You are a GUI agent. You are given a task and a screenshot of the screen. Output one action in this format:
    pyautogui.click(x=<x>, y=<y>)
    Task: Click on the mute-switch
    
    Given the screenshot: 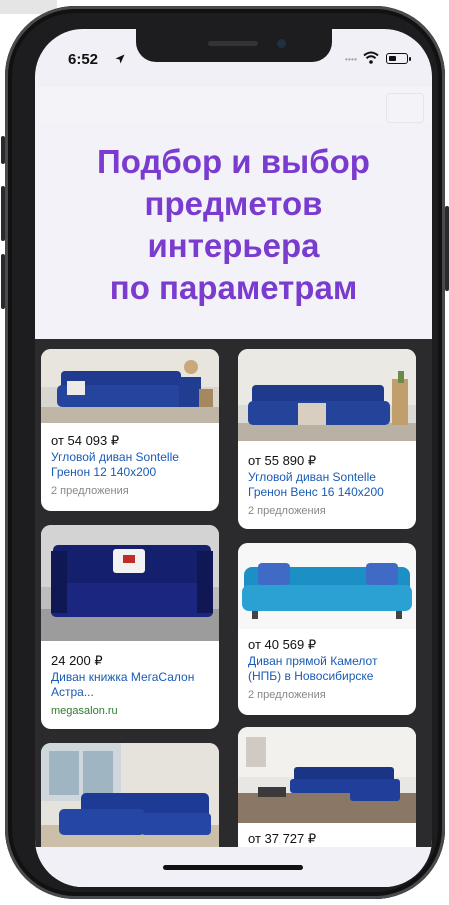 What is the action you would take?
    pyautogui.click(x=3, y=150)
    